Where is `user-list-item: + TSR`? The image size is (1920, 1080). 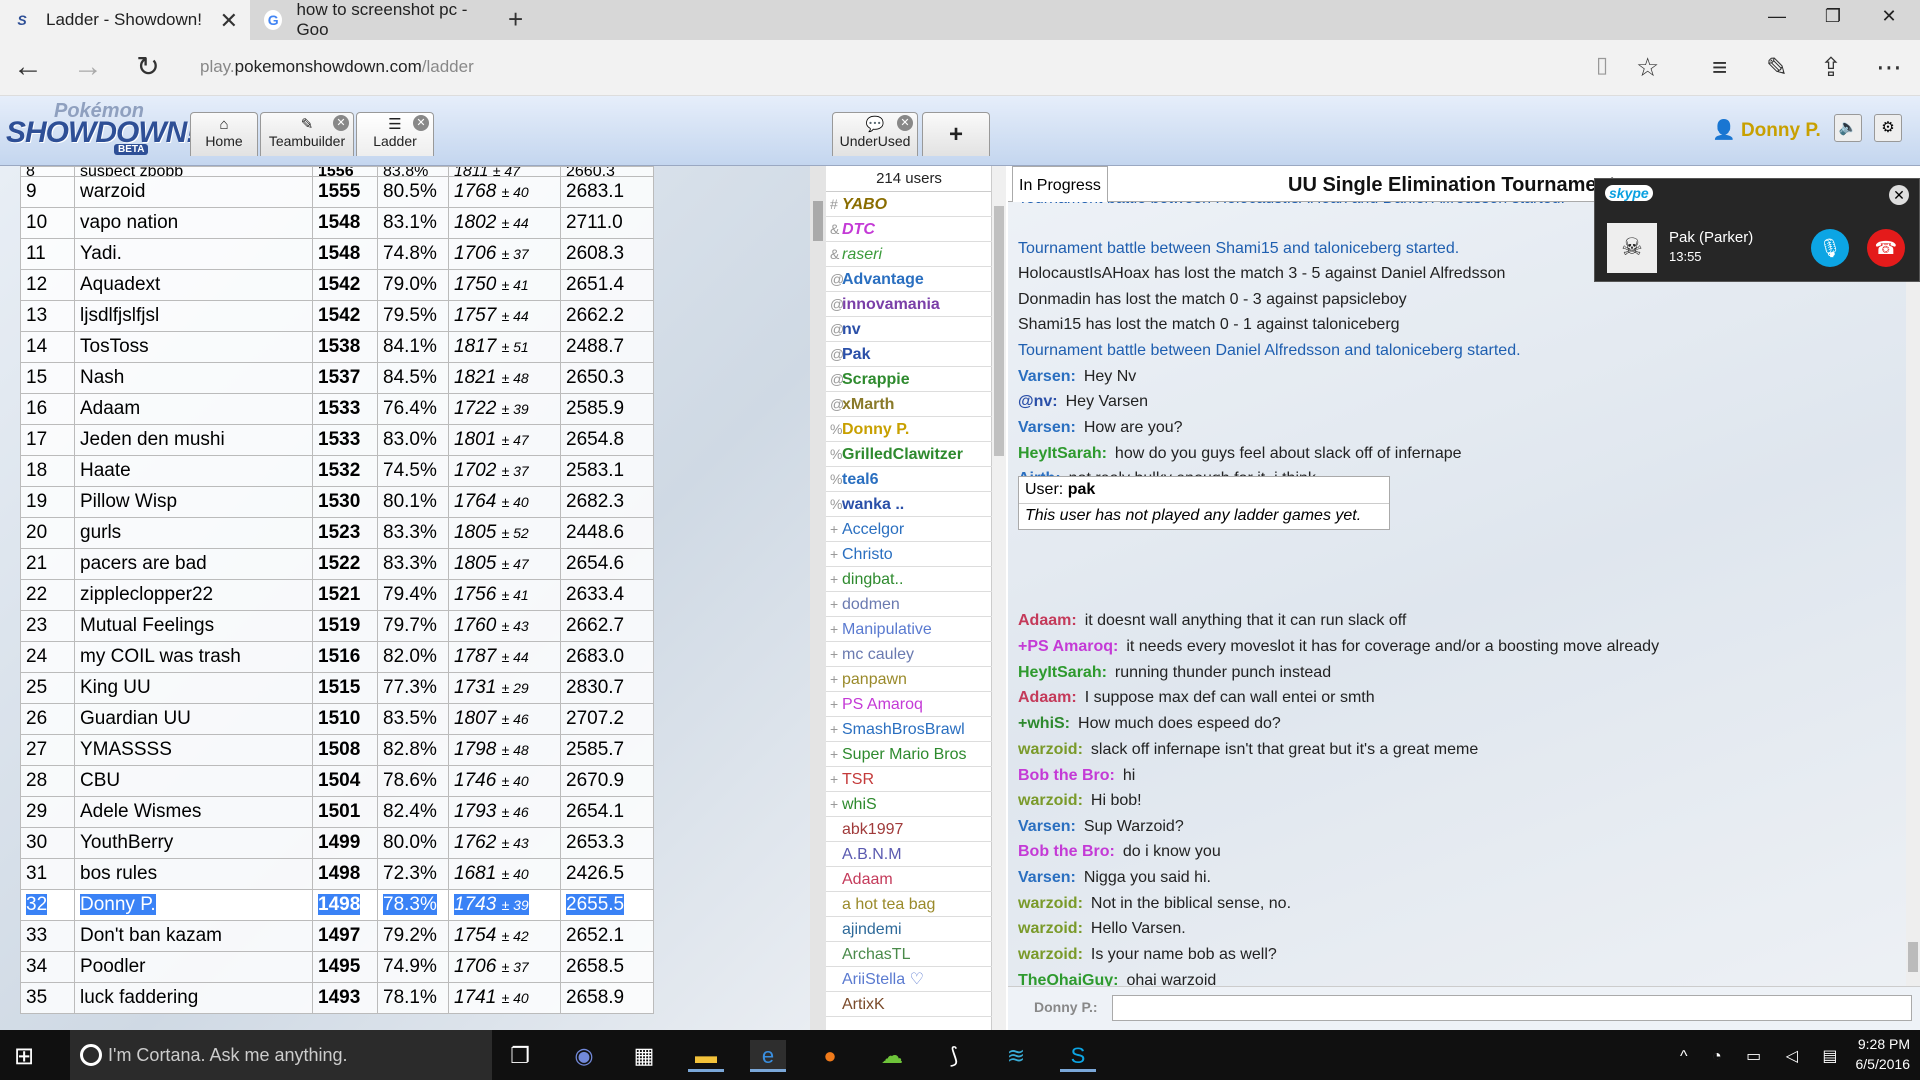
user-list-item: + TSR is located at coordinates (909, 779).